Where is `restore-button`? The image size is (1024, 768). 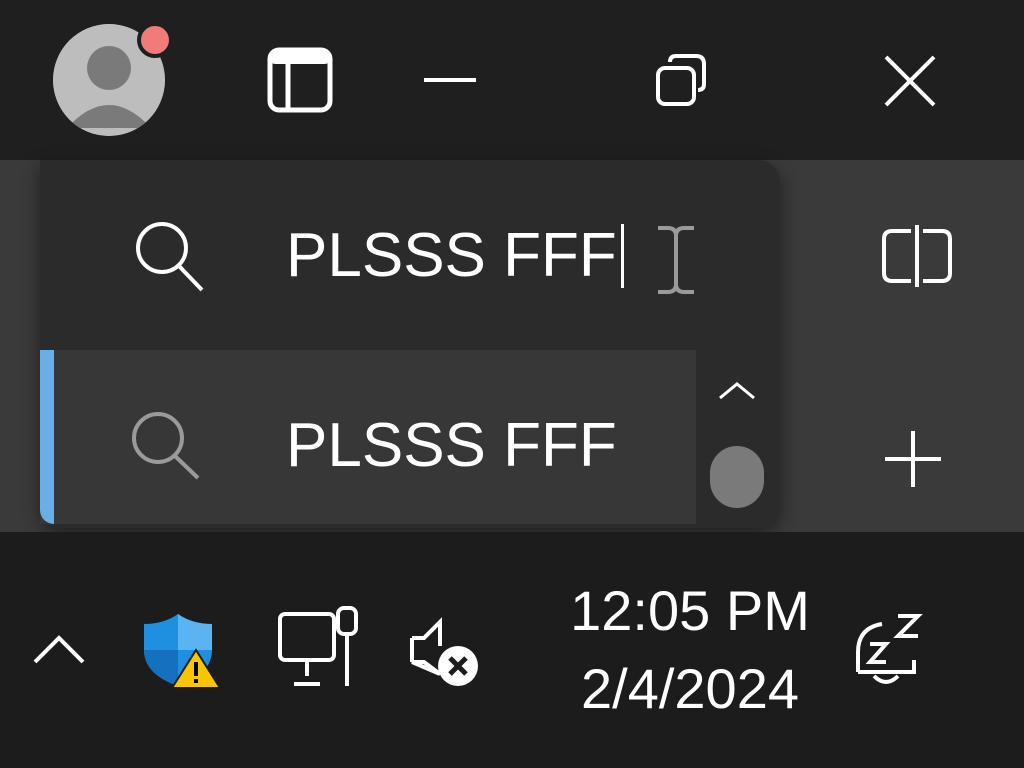 restore-button is located at coordinates (680, 80).